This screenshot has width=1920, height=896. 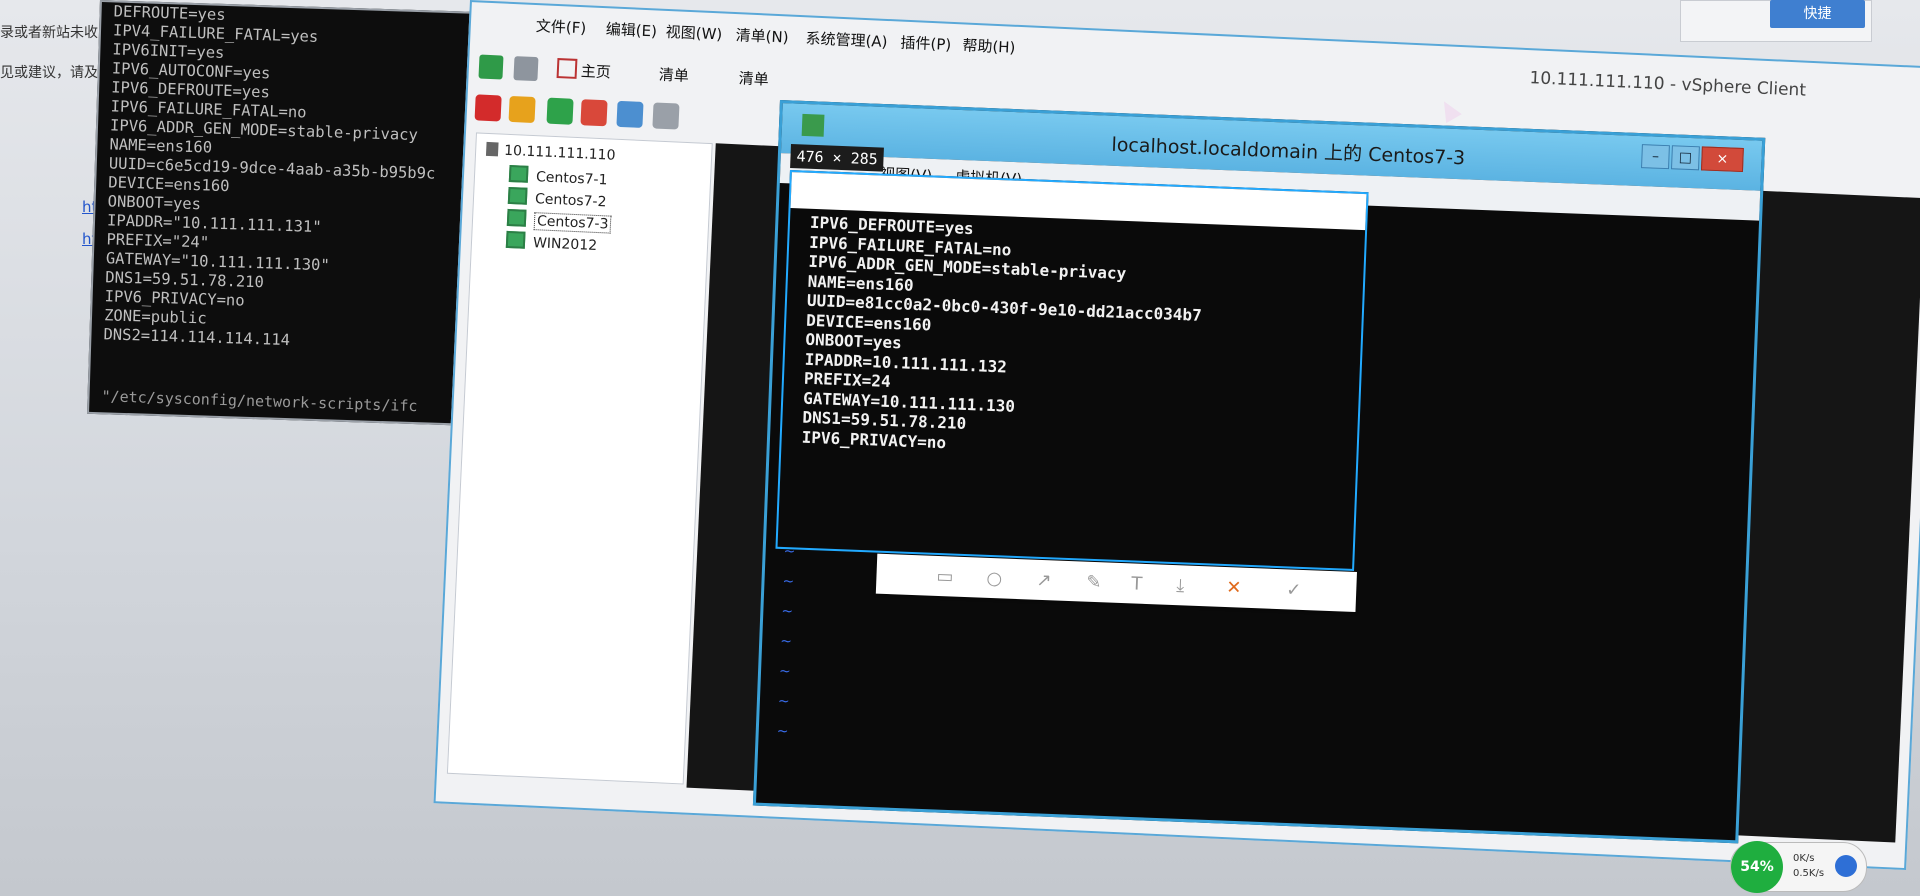 I want to click on menu-help: 帮助(H), so click(x=989, y=45).